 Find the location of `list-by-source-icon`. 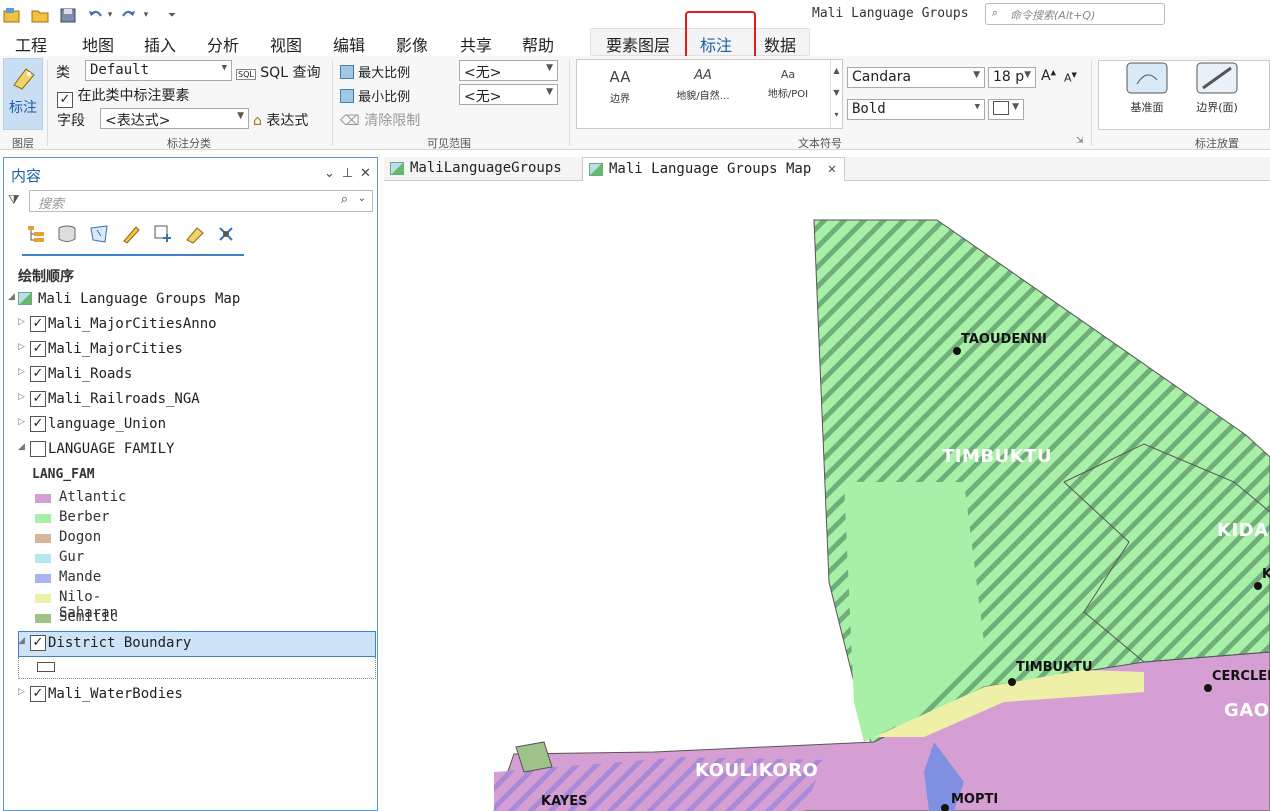

list-by-source-icon is located at coordinates (67, 234).